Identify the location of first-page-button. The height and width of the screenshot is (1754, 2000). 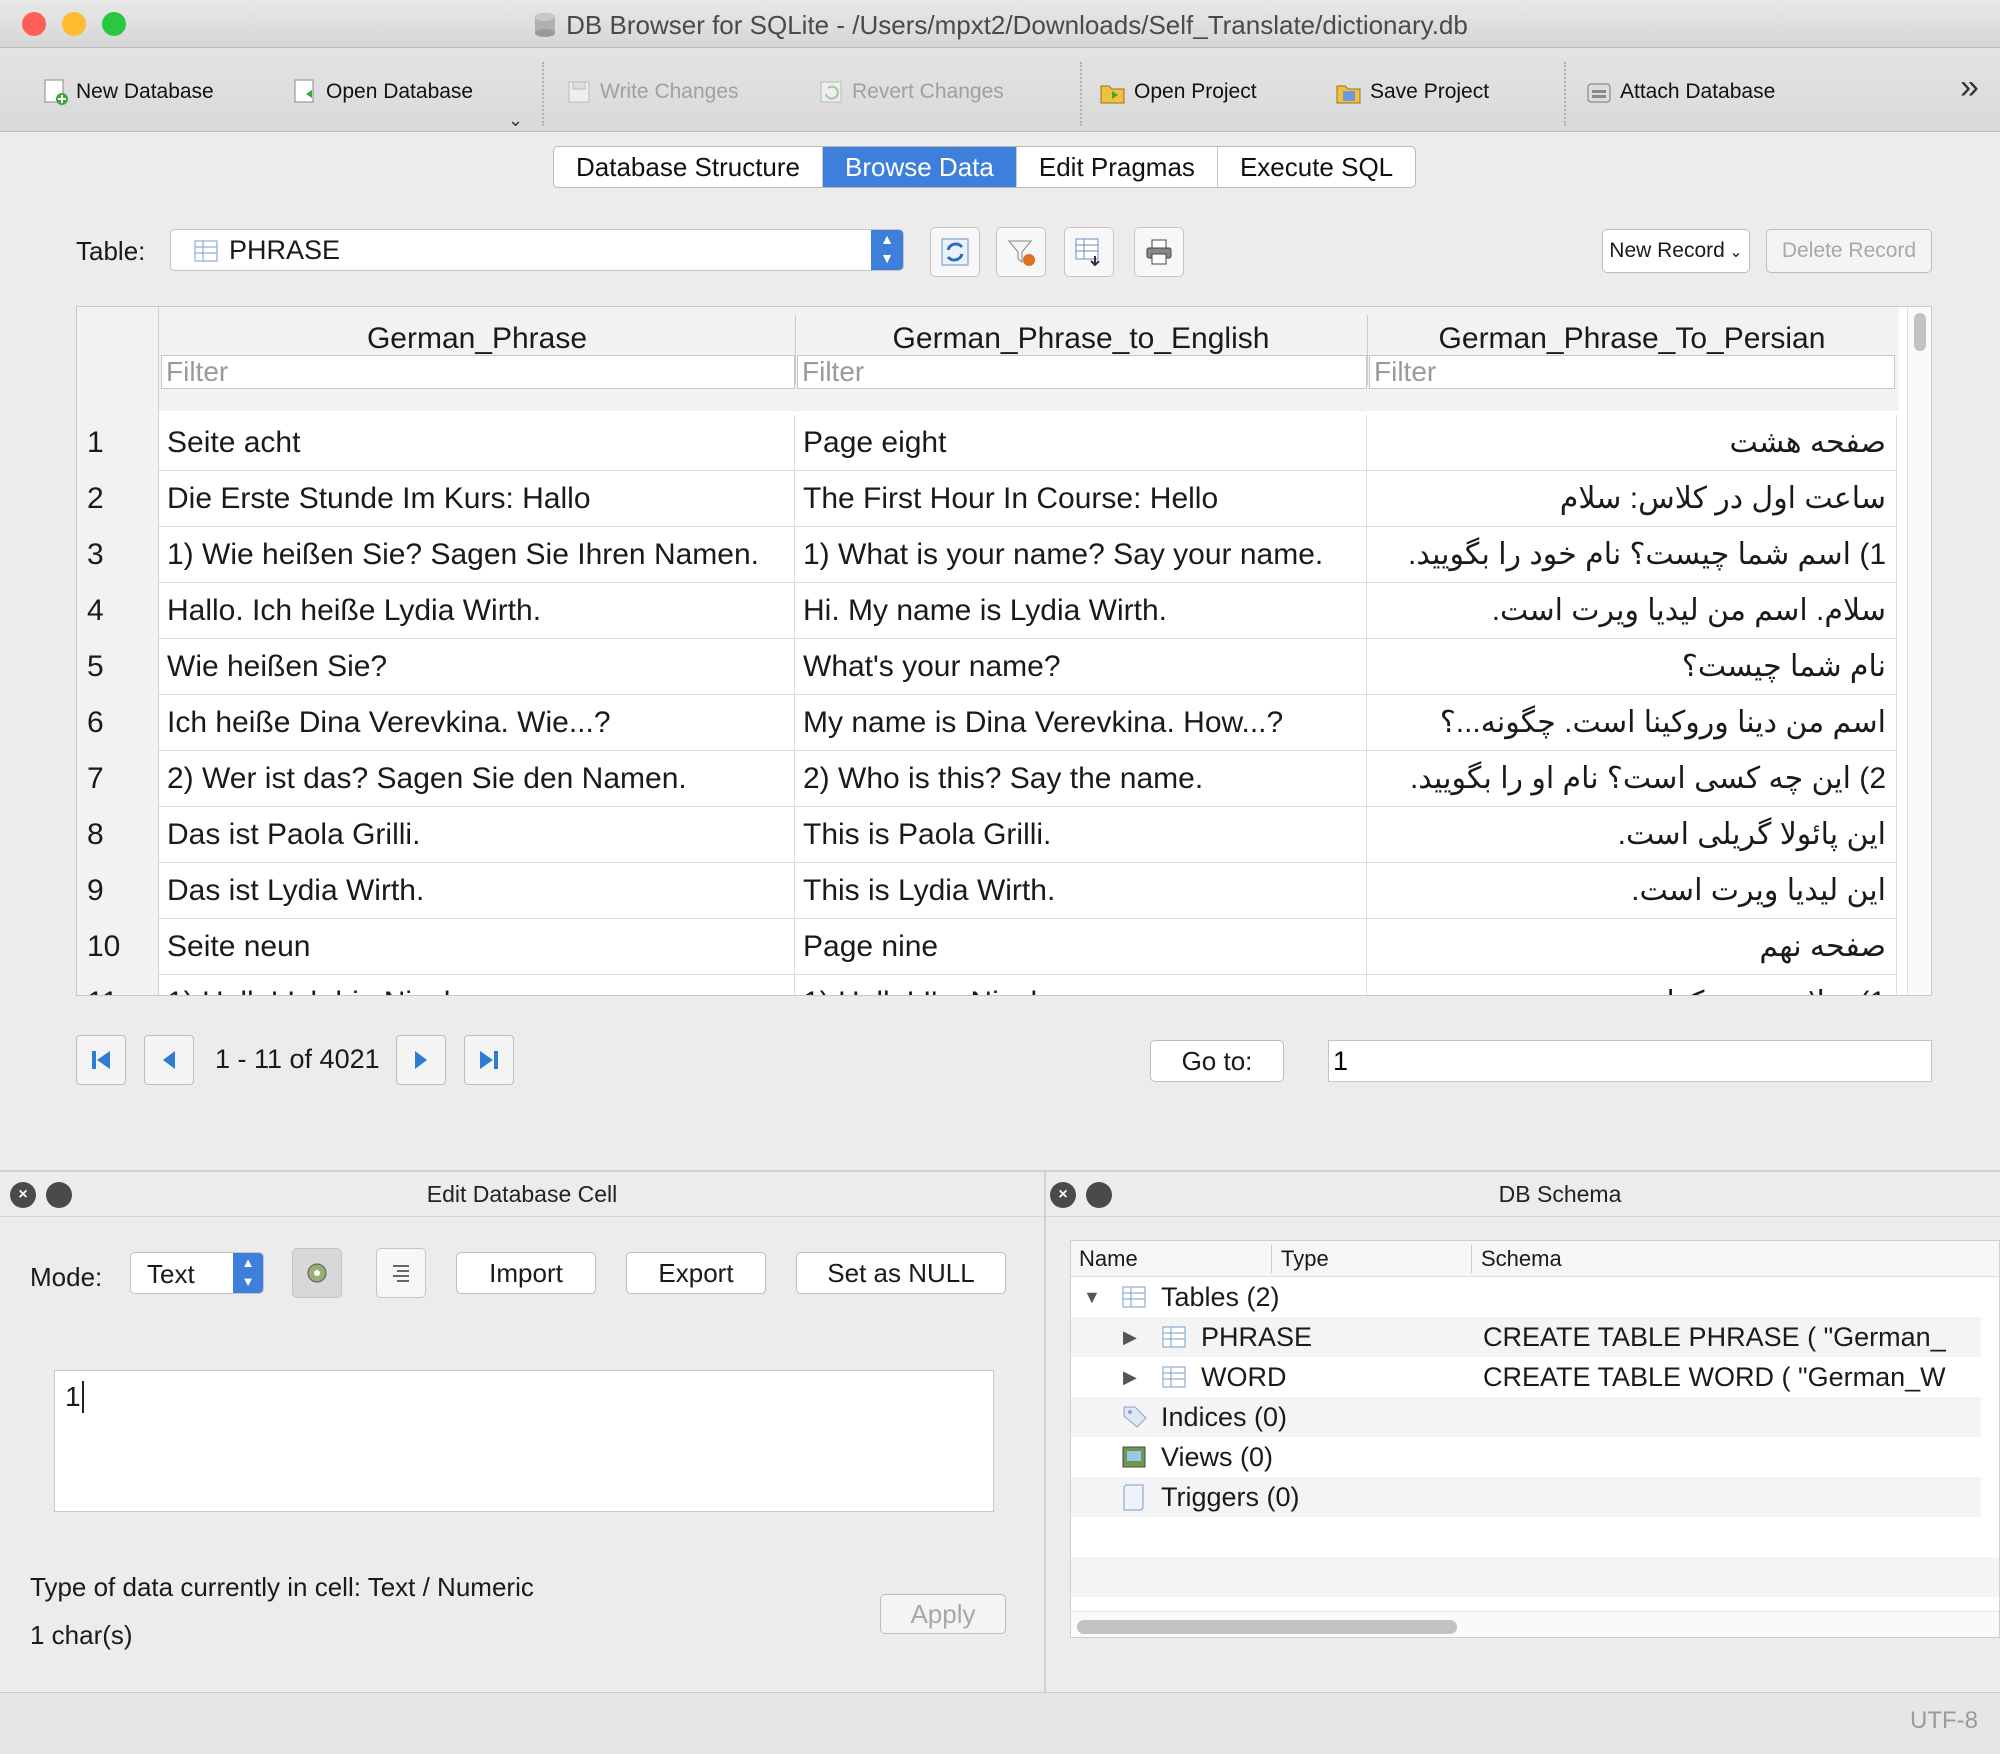
(101, 1060).